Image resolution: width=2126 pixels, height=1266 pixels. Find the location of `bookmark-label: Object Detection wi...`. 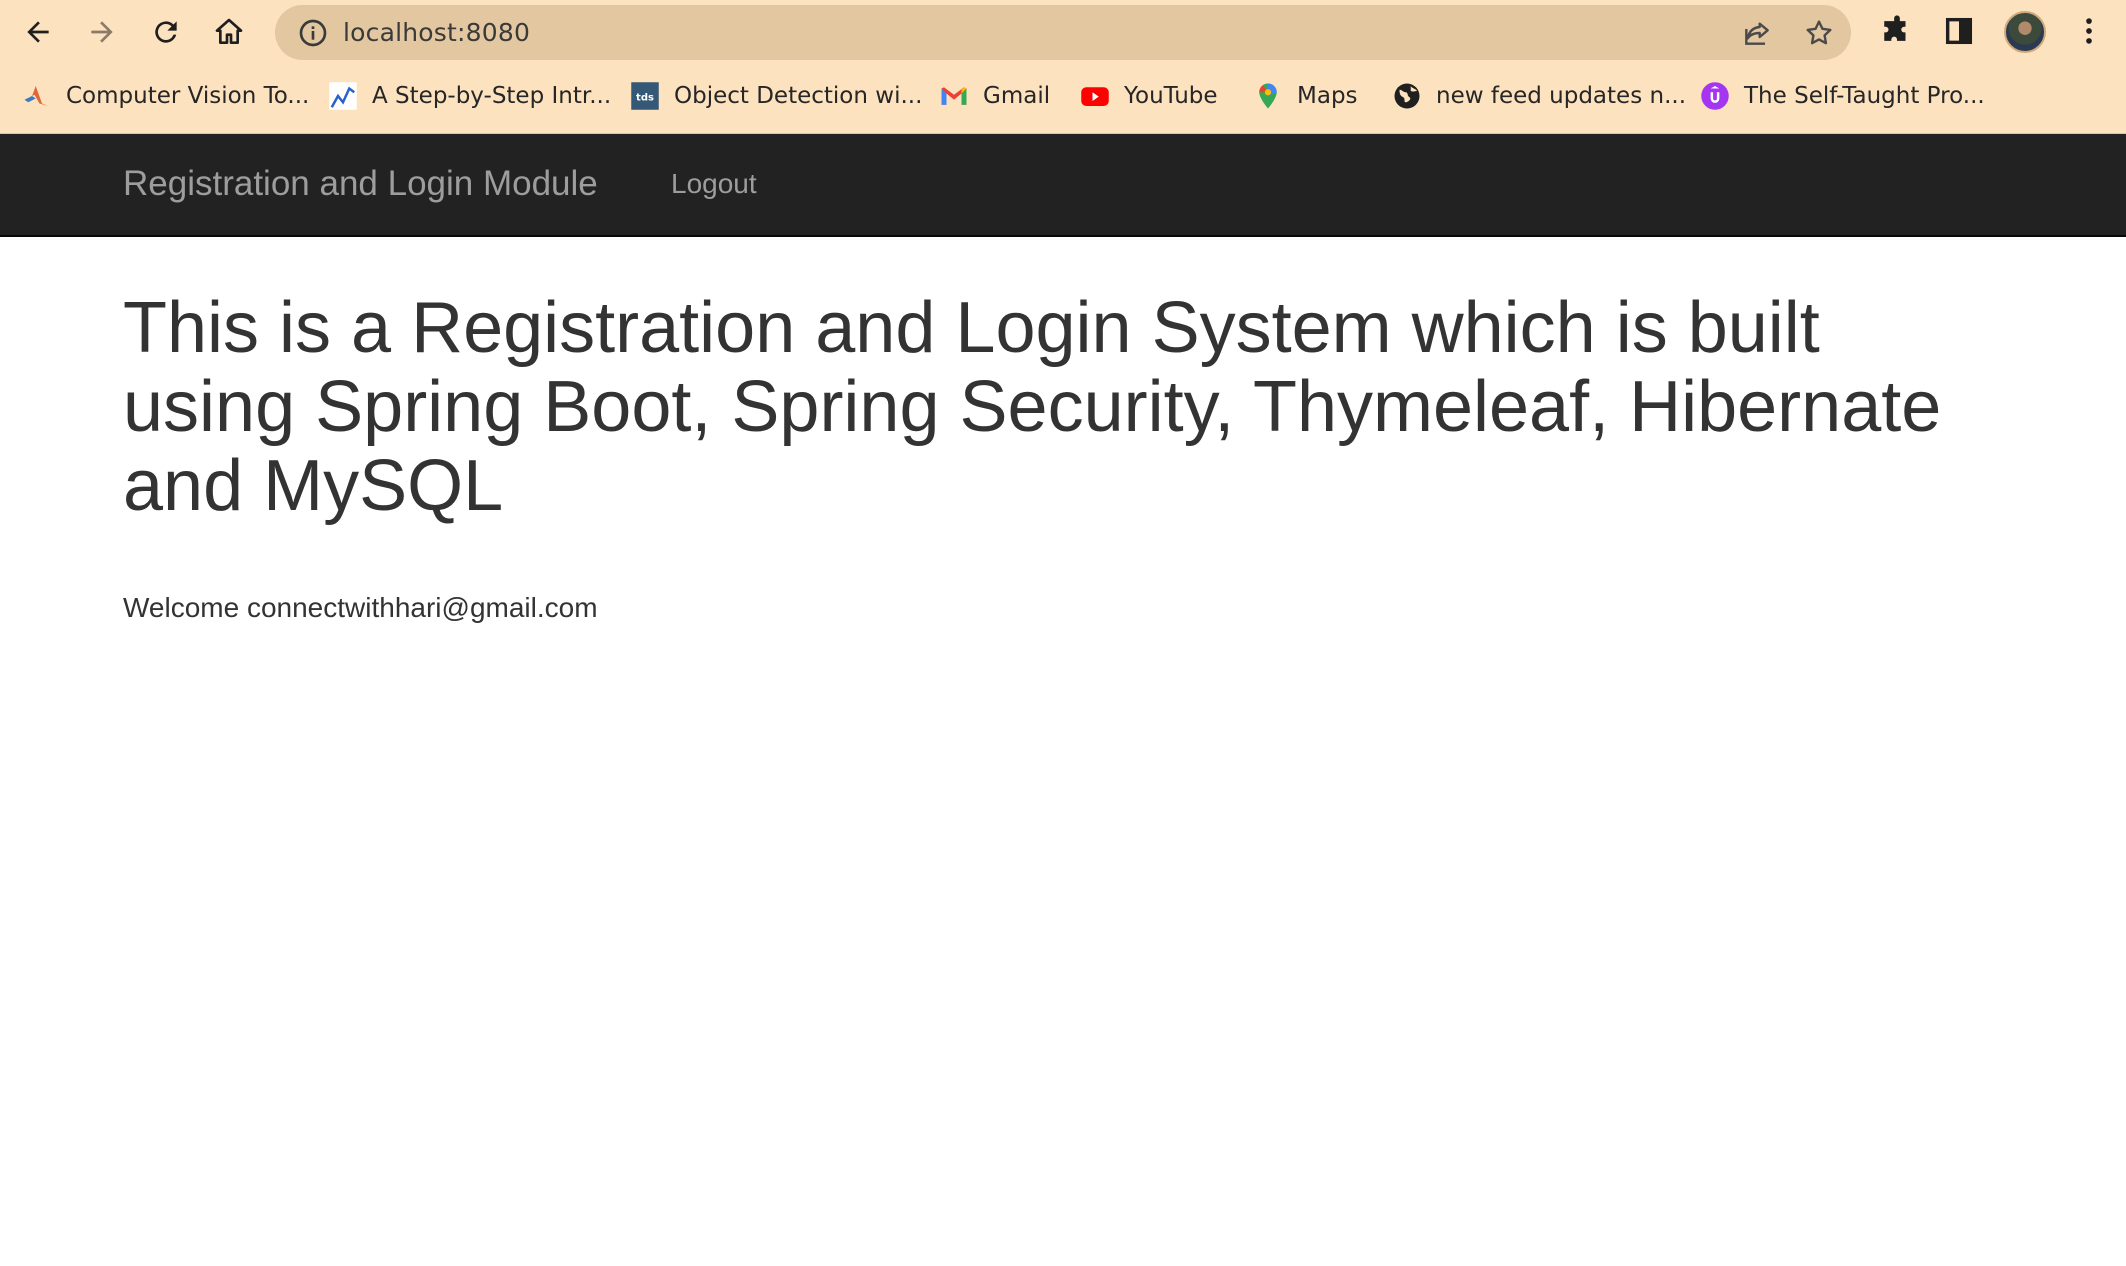

bookmark-label: Object Detection wi... is located at coordinates (798, 96).